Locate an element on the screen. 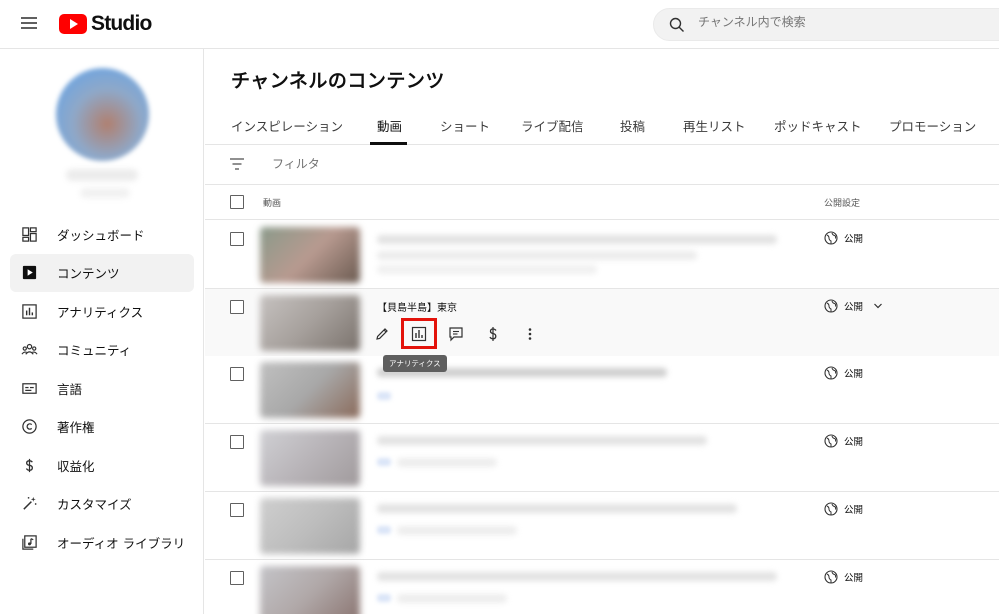  tab-podcasts: ポッドキャスト is located at coordinates (818, 125).